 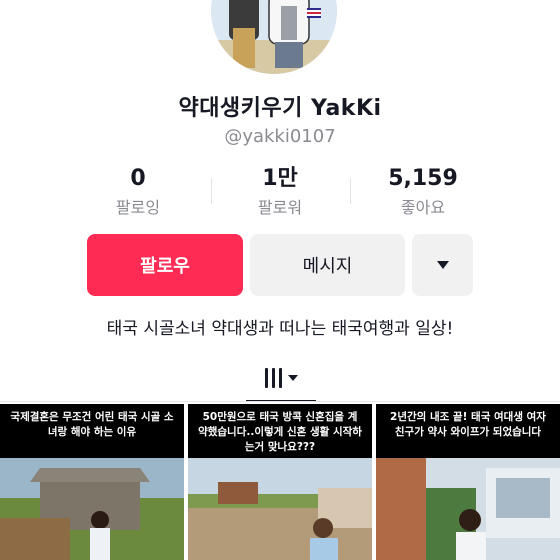 What do you see at coordinates (138, 192) in the screenshot?
I see `stat-following: 0 팔로잉` at bounding box center [138, 192].